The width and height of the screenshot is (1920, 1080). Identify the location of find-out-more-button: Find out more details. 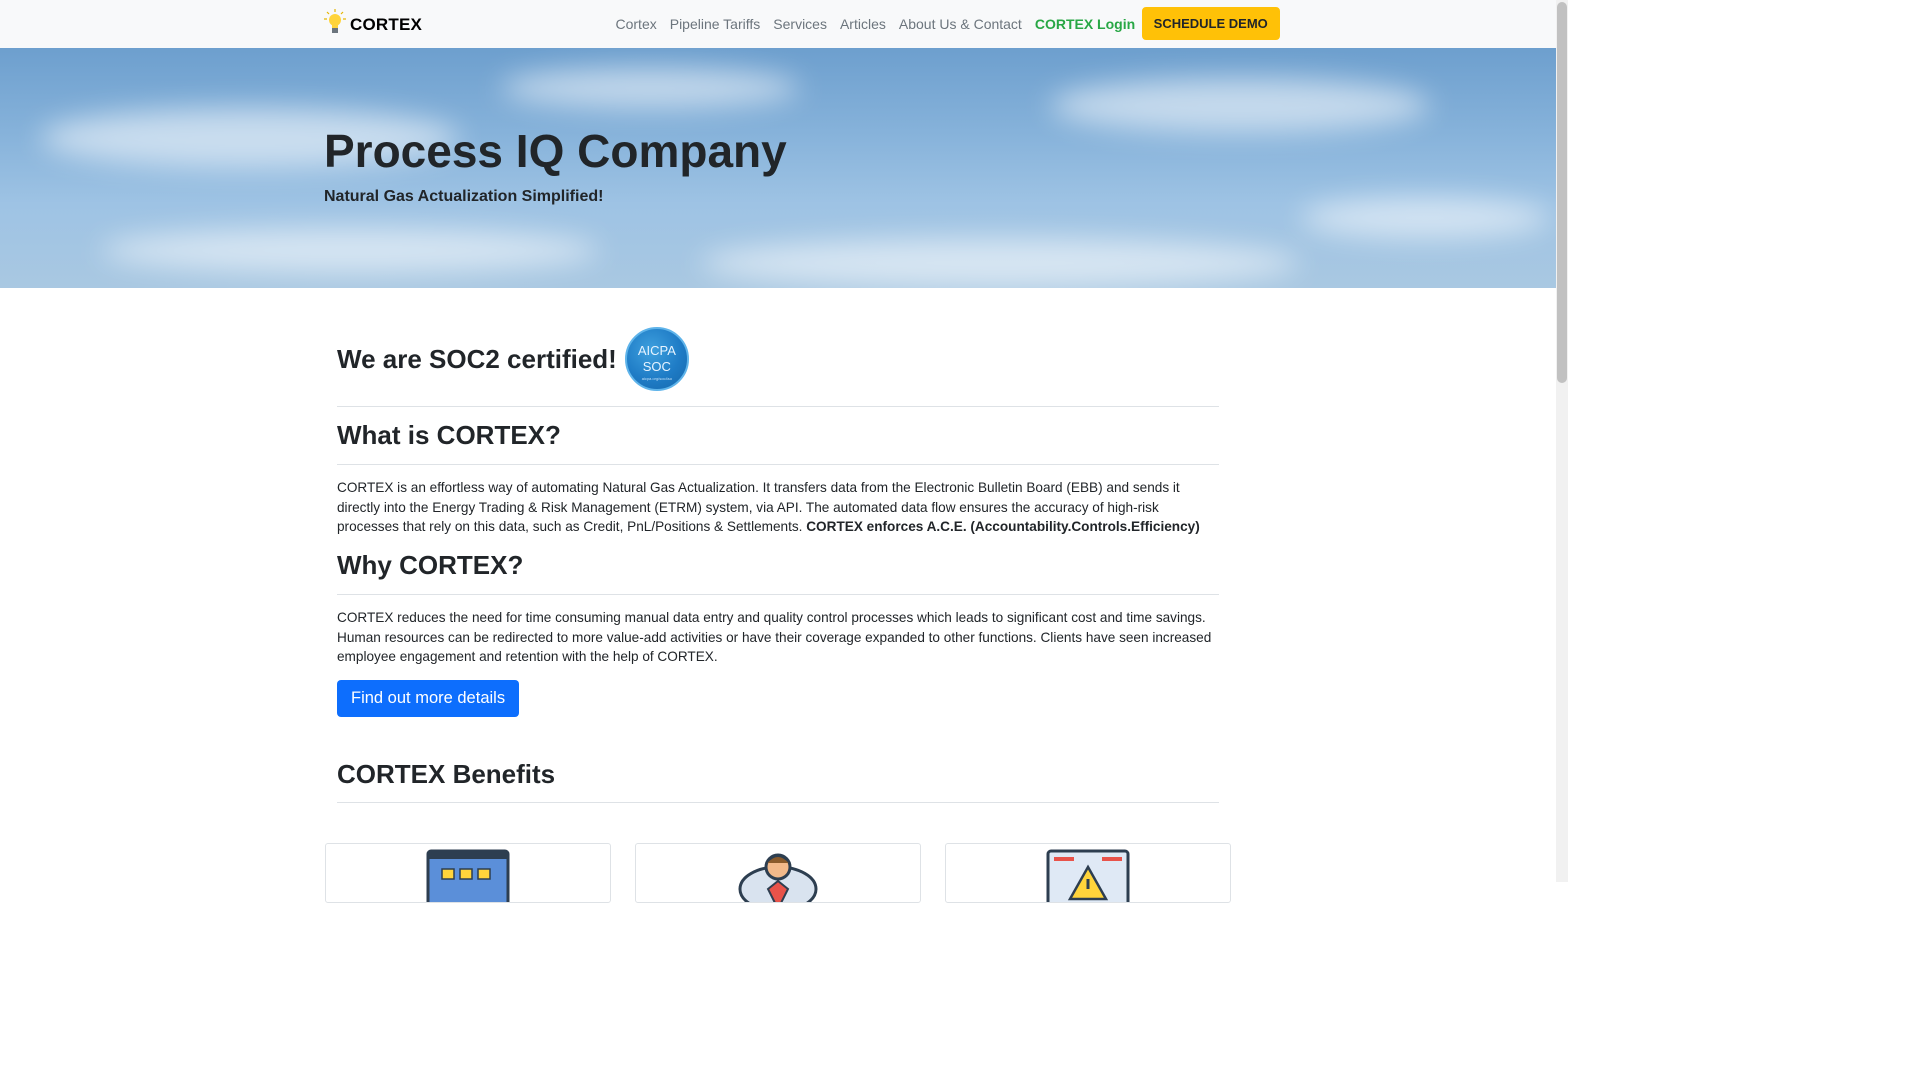
(428, 698).